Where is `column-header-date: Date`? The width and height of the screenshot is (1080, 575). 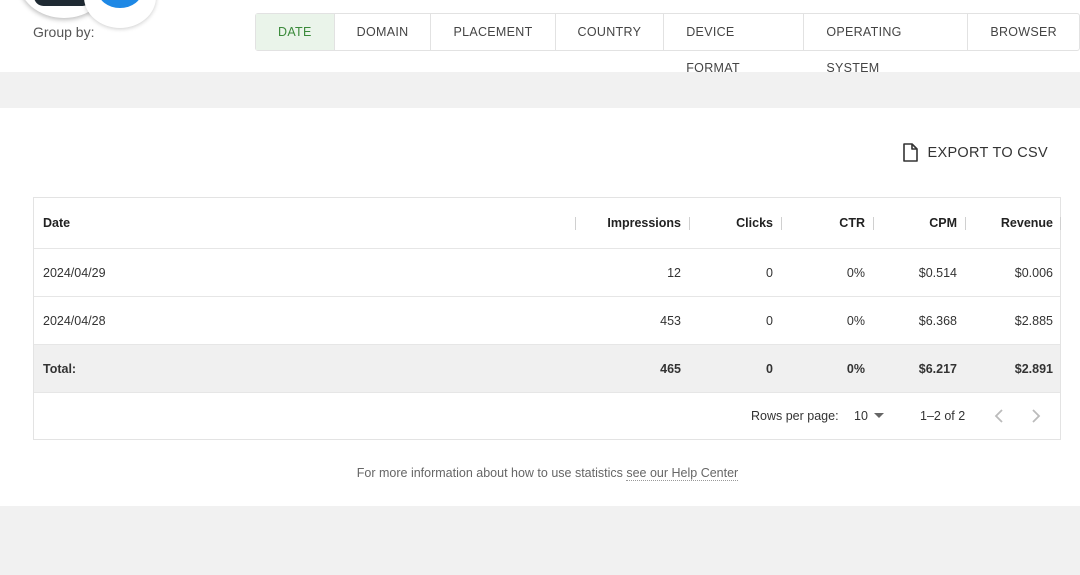
column-header-date: Date is located at coordinates (243, 223).